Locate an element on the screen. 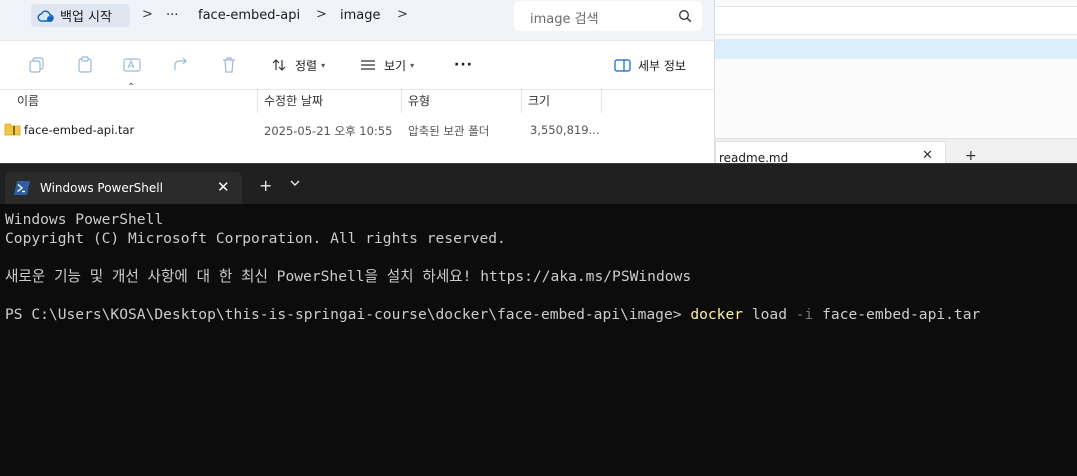 This screenshot has height=476, width=1077. tab-readme: readme.md ✕ is located at coordinates (830, 153).